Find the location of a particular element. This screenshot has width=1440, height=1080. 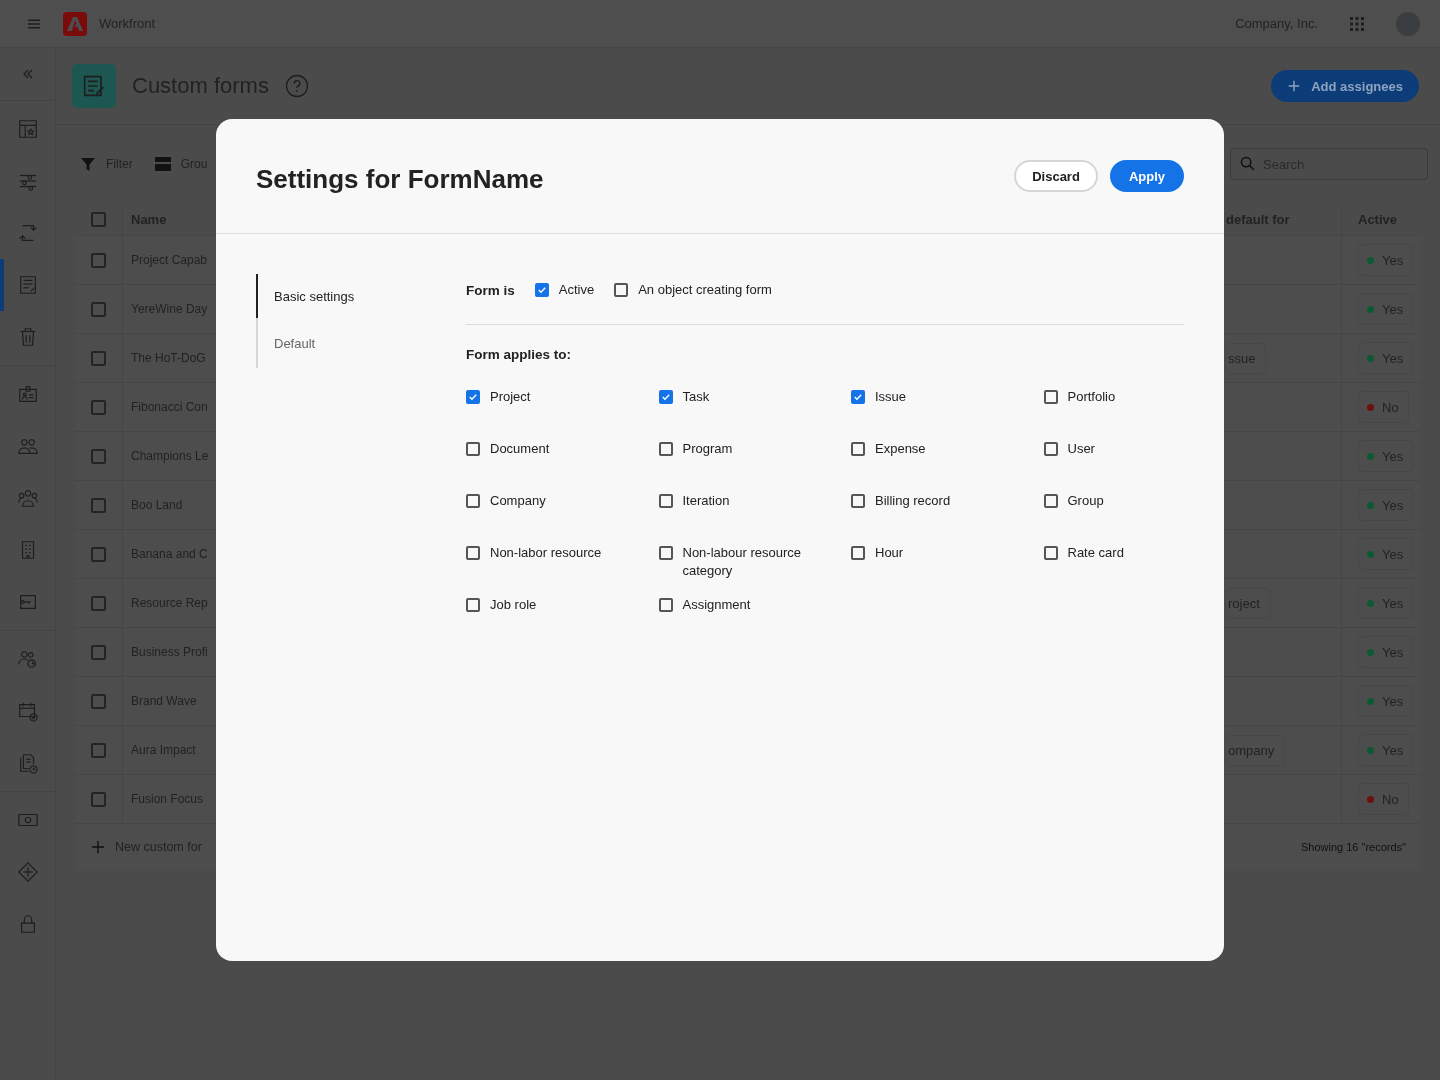

checkbox-label: Non-labor resource is located at coordinates (546, 553).